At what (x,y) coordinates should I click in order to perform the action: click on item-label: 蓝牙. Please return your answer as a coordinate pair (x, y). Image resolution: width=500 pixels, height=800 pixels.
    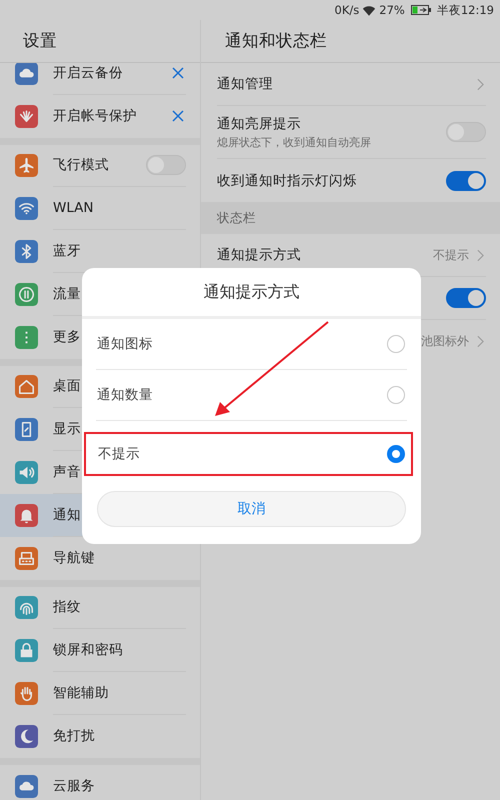
    Looking at the image, I should click on (67, 251).